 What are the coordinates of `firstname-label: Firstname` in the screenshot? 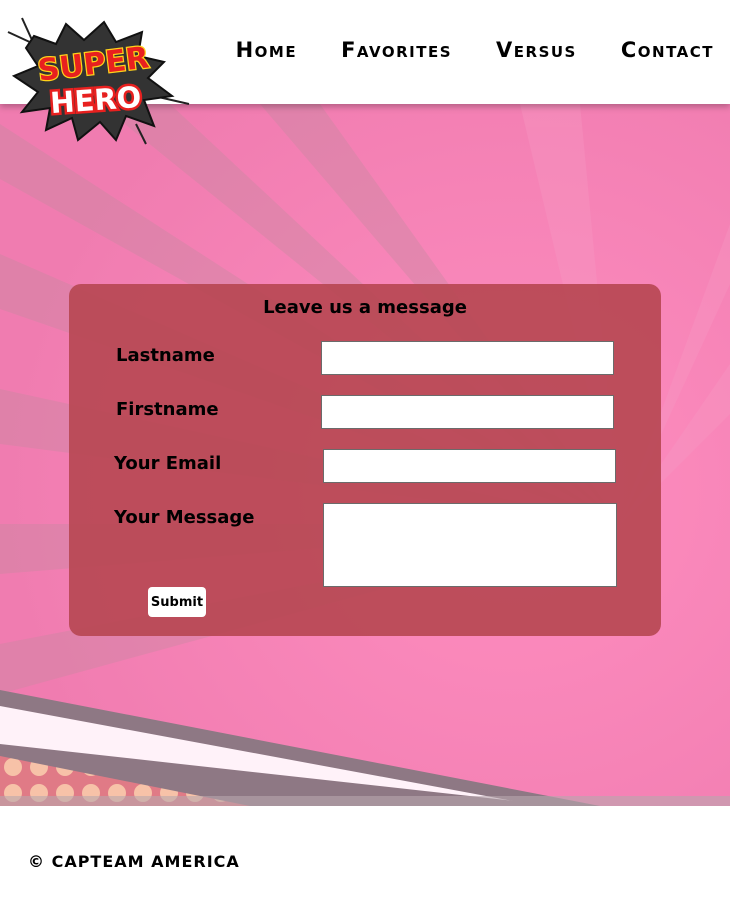 It's located at (167, 409).